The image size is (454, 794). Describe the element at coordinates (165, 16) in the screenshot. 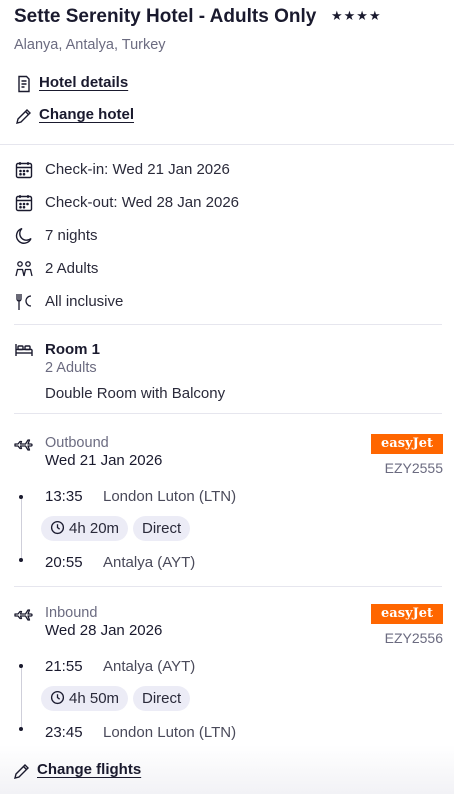

I see `hotel-name: Sette Serenity Hotel - Adults Only` at that location.